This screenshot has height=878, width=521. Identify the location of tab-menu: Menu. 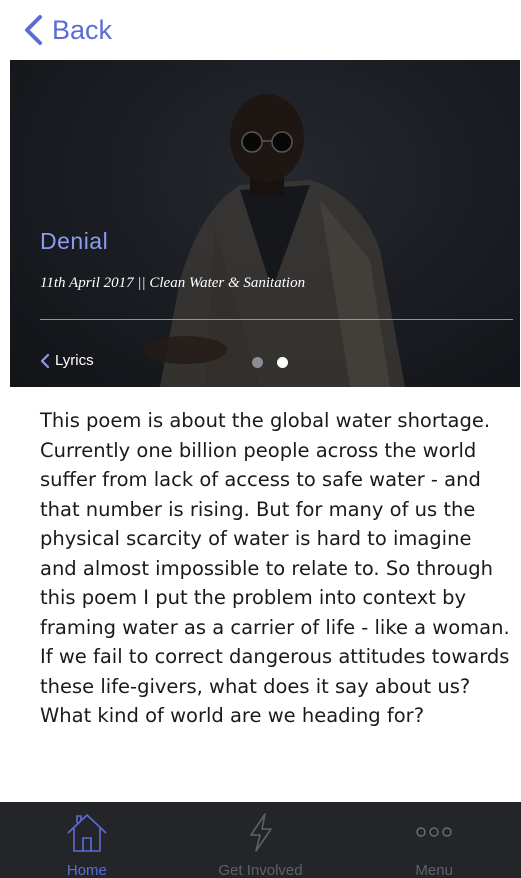
(434, 840).